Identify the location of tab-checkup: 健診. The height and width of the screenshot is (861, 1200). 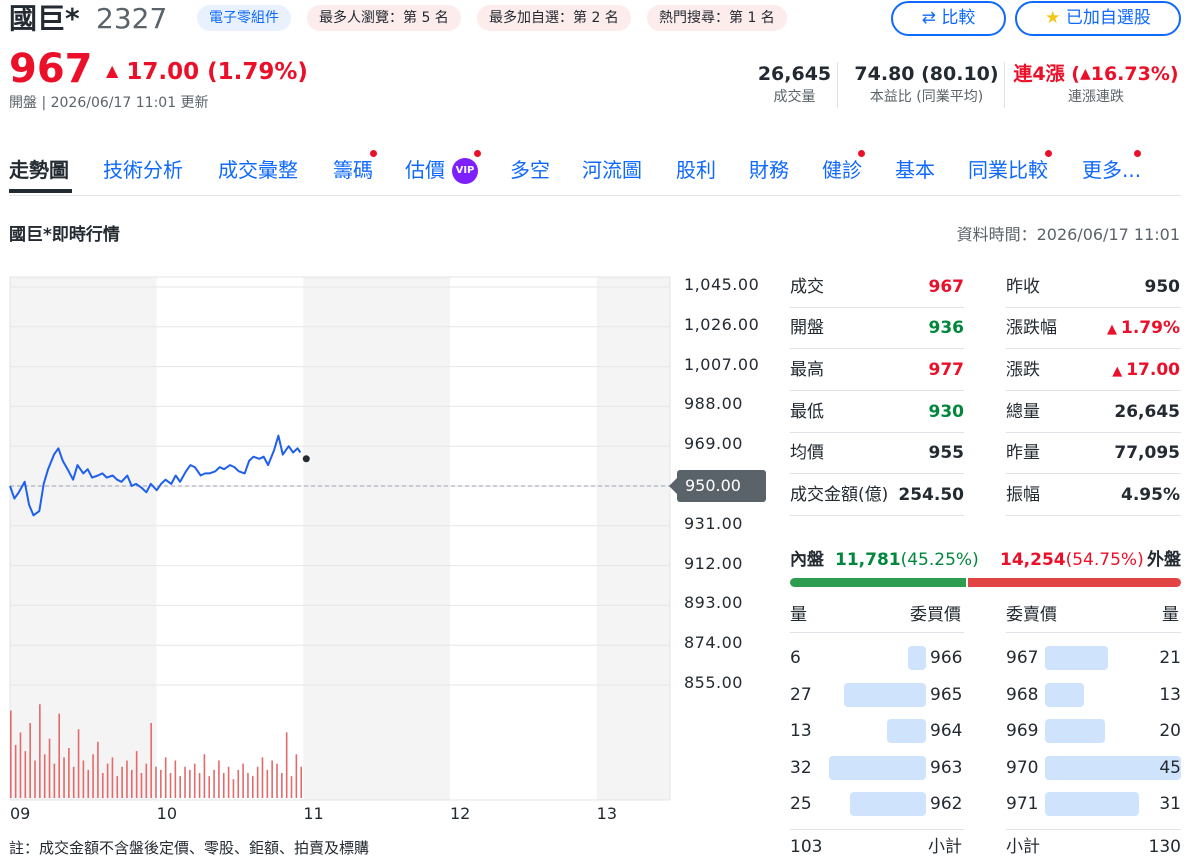
(842, 170).